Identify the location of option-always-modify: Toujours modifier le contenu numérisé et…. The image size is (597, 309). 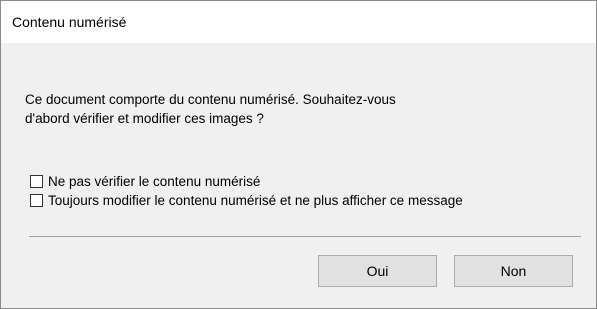
(246, 200).